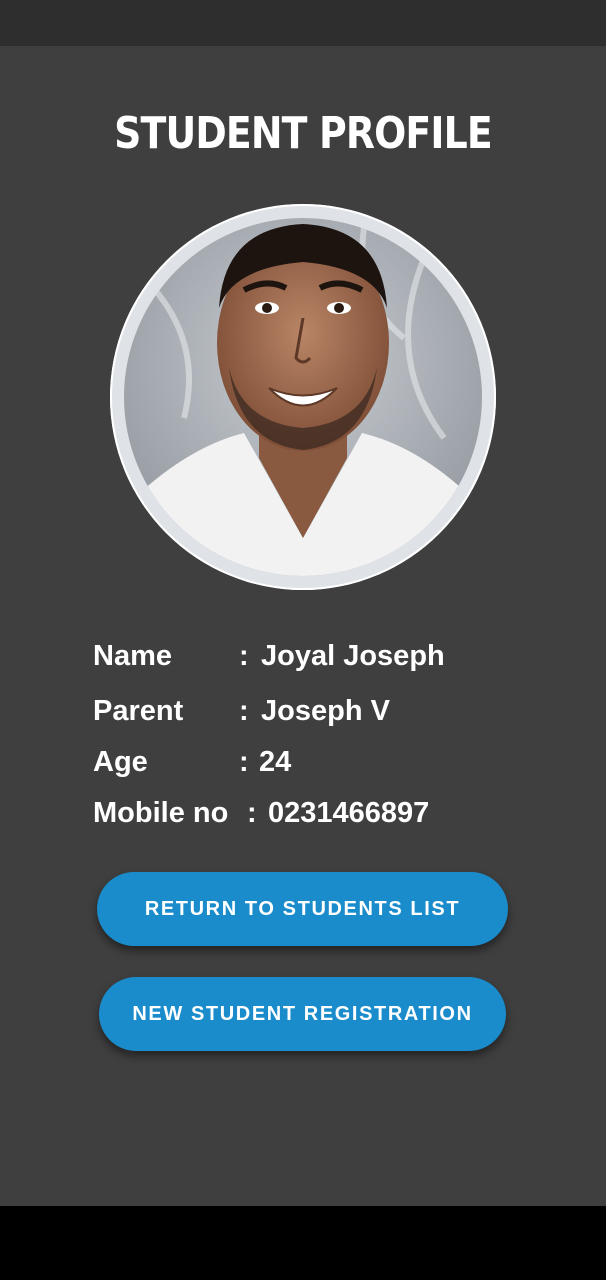  I want to click on name-value: Joyal Joseph, so click(353, 656).